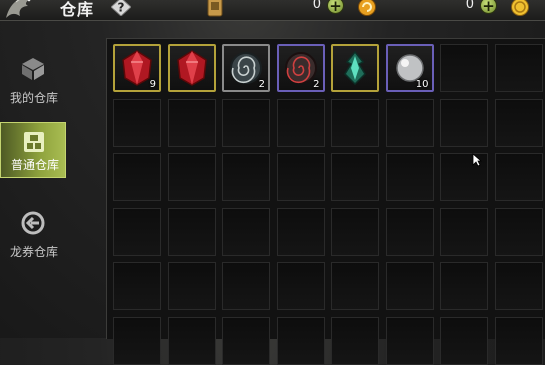  What do you see at coordinates (33, 223) in the screenshot?
I see `dragon-coupon-icon` at bounding box center [33, 223].